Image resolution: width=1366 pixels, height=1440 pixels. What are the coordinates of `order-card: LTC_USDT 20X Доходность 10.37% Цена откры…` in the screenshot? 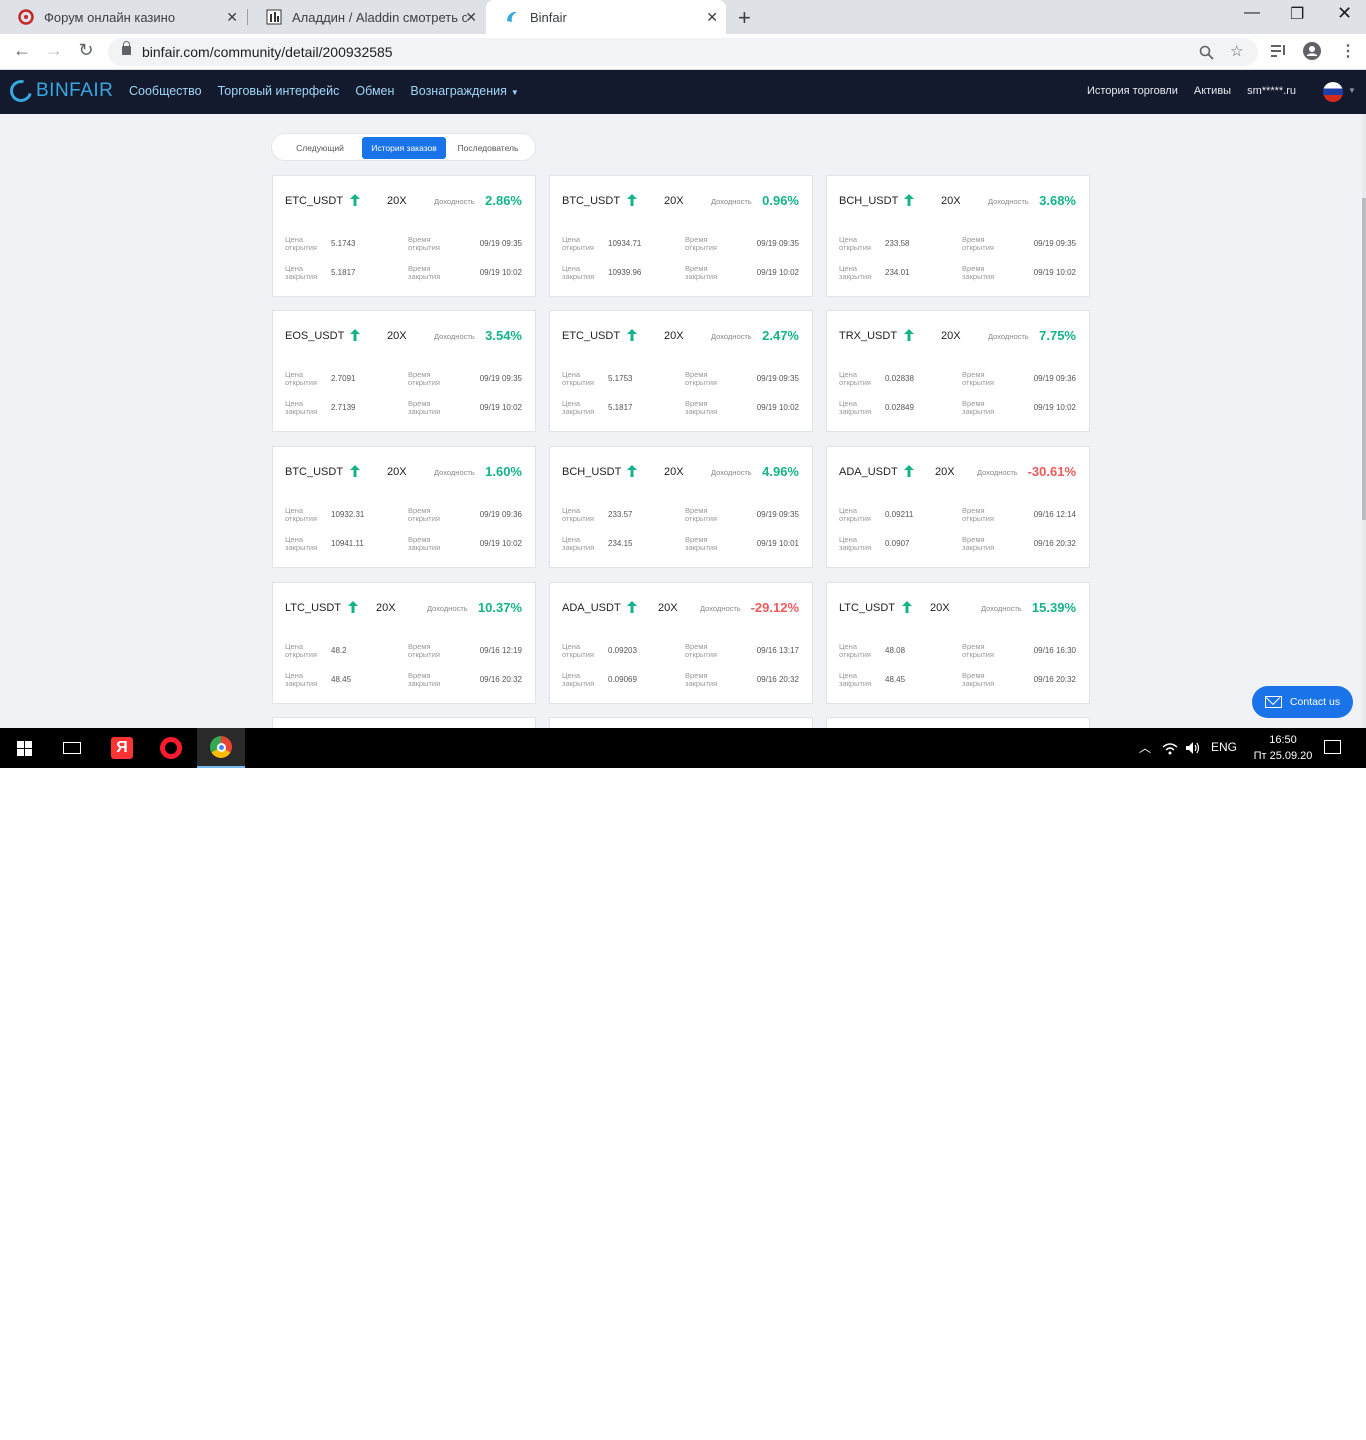 It's located at (404, 643).